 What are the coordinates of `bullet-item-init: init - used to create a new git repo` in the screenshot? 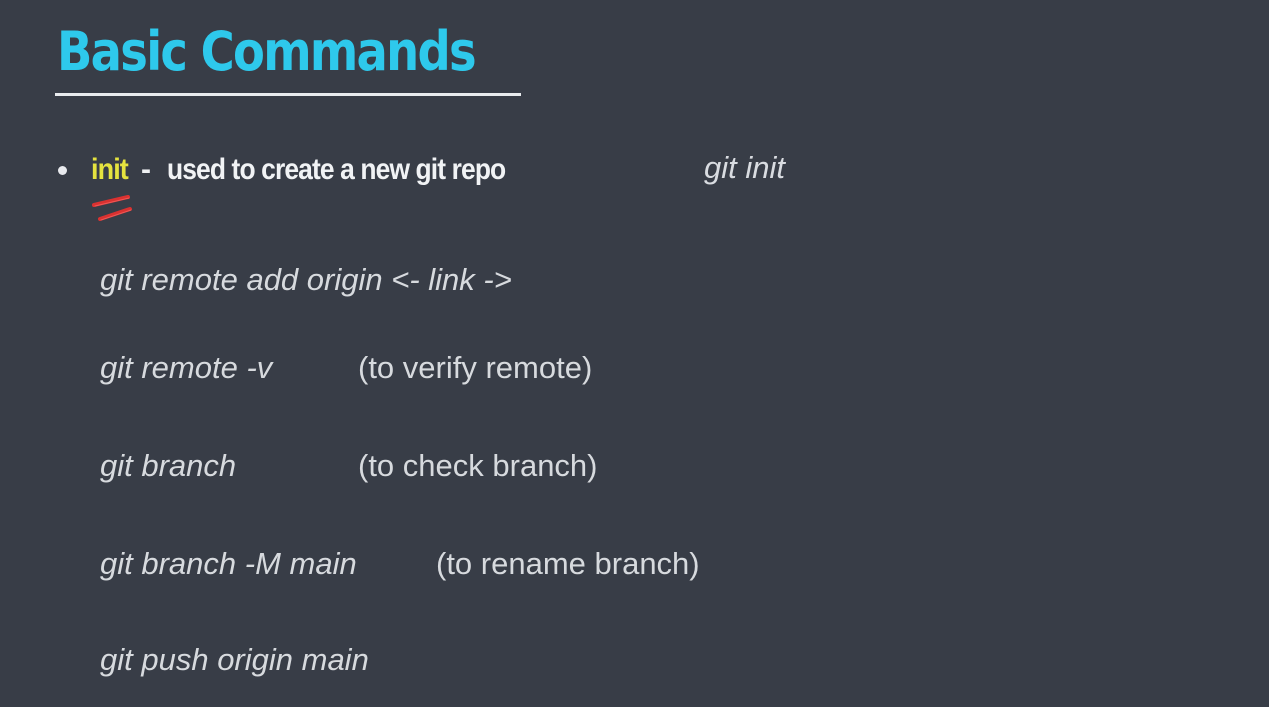 It's located at (304, 170).